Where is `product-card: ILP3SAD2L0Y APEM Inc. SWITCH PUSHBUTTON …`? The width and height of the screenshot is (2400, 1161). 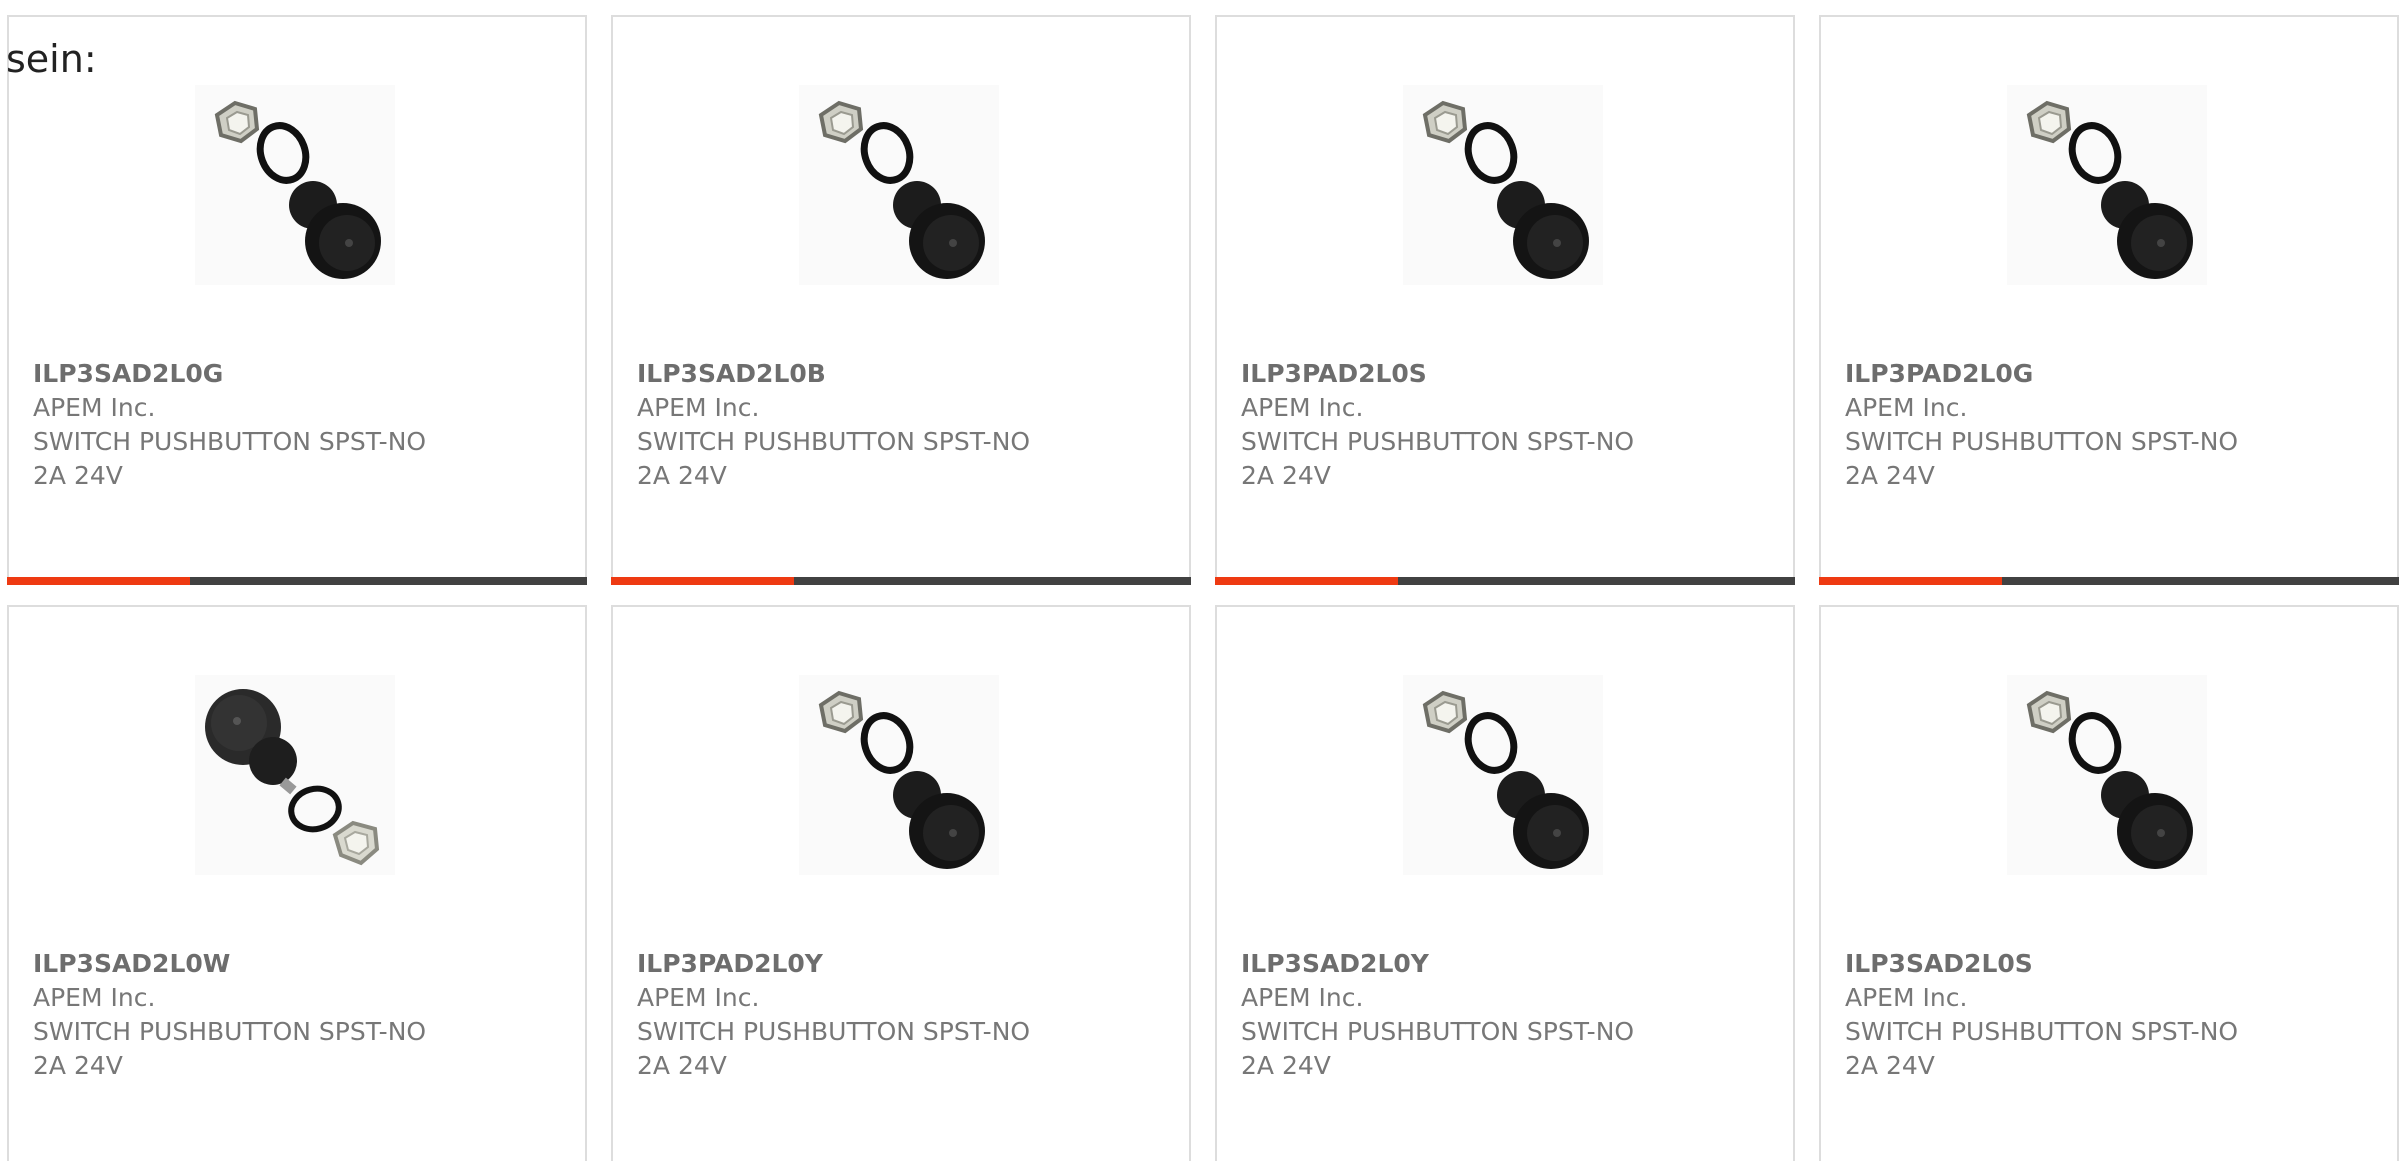
product-card: ILP3SAD2L0Y APEM Inc. SWITCH PUSHBUTTON … is located at coordinates (1505, 883).